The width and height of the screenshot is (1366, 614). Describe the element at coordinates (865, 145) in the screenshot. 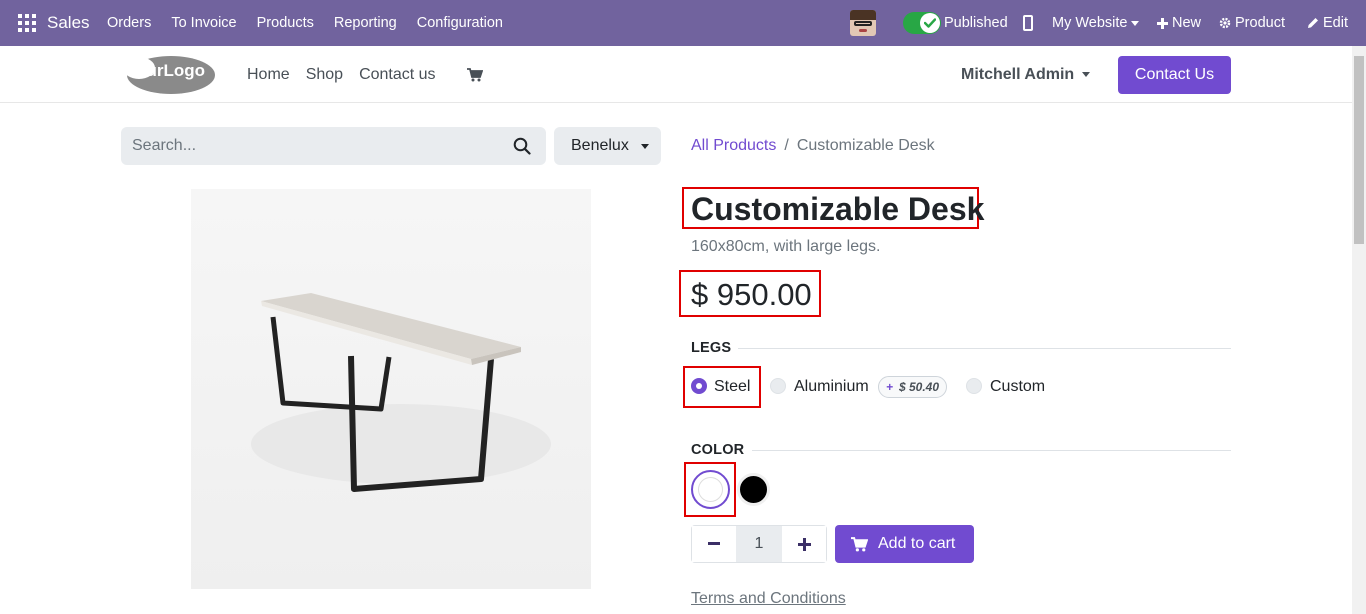

I see `breadcrumb-current: Customizable Desk` at that location.